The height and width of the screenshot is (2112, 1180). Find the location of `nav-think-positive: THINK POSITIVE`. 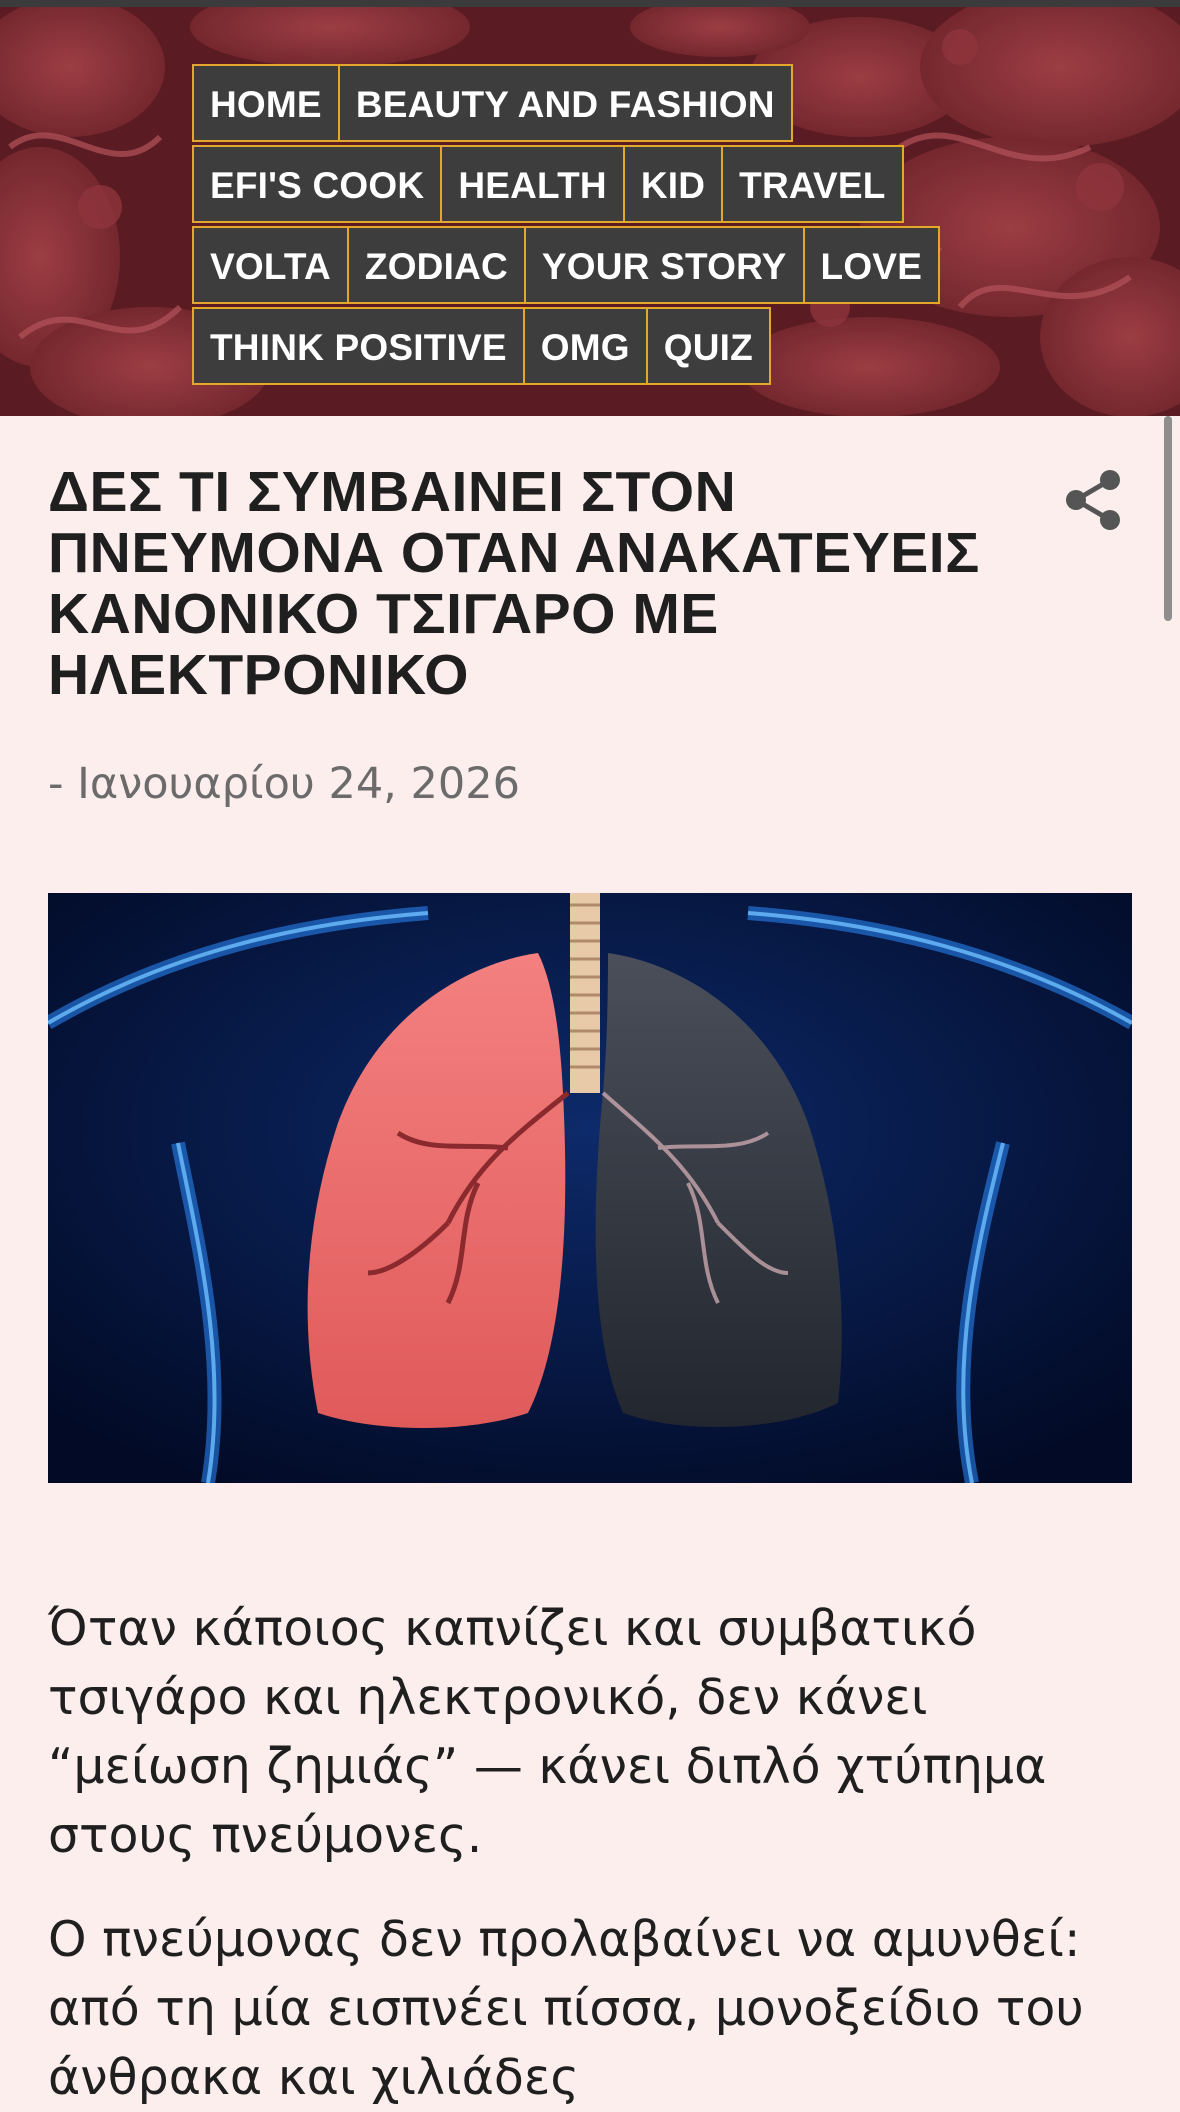

nav-think-positive: THINK POSITIVE is located at coordinates (358, 346).